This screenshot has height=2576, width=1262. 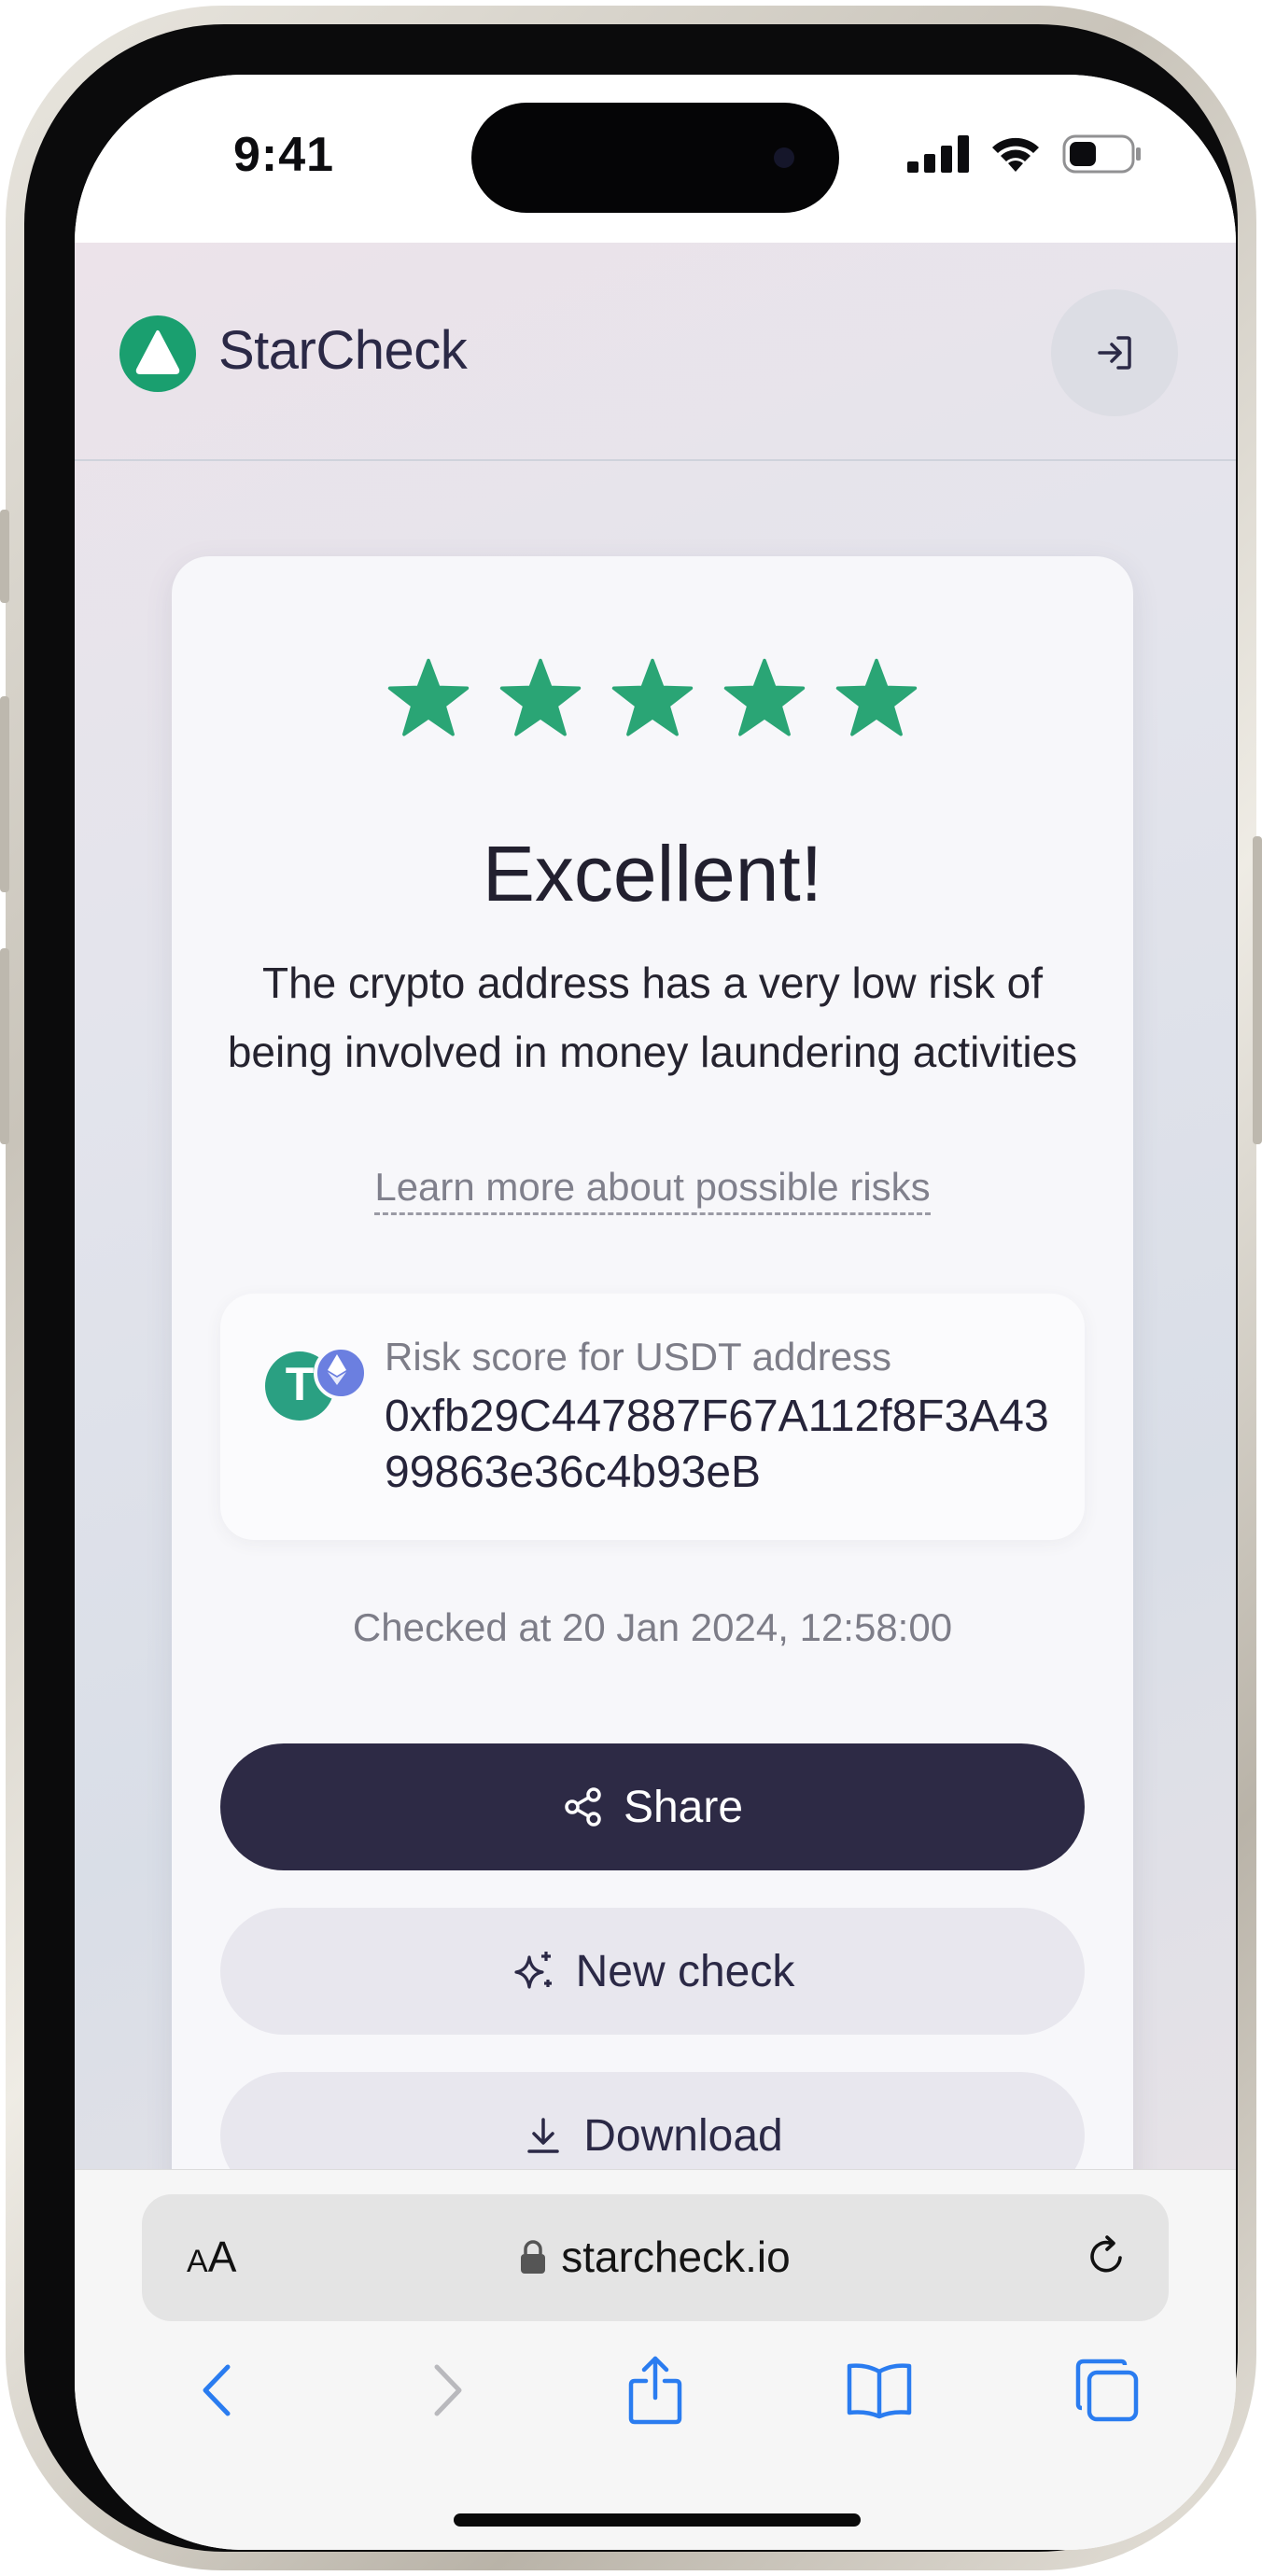 I want to click on site-header: StarCheck, so click(x=655, y=352).